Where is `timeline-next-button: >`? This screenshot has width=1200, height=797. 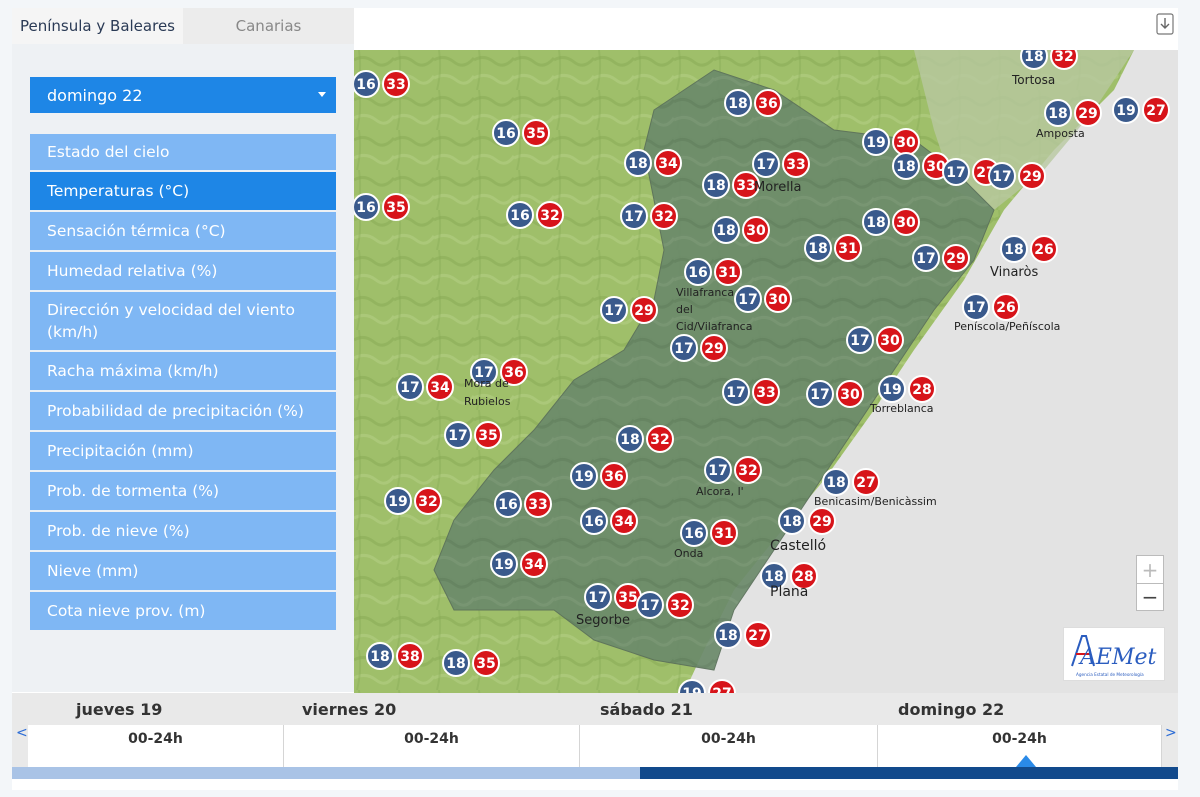
timeline-next-button: > is located at coordinates (1171, 733).